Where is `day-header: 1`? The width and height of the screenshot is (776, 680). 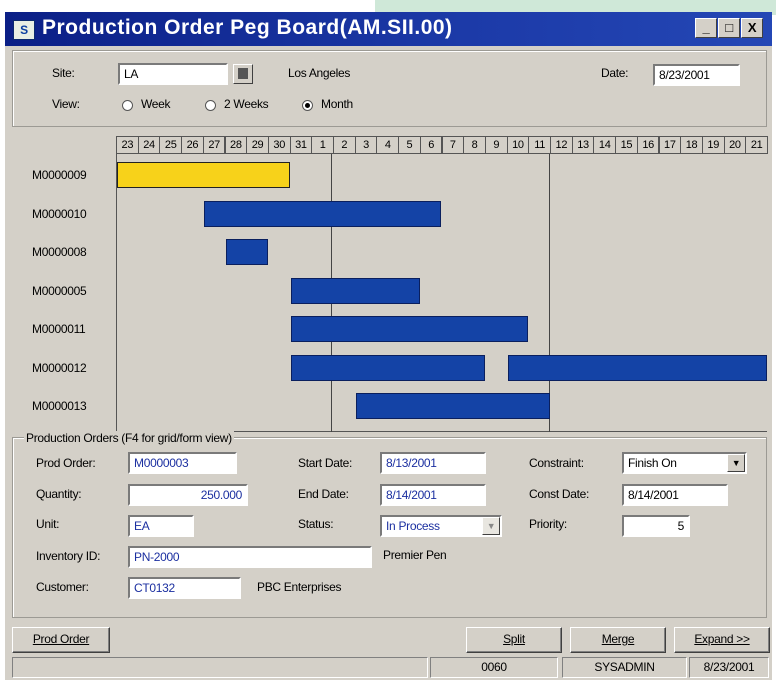 day-header: 1 is located at coordinates (322, 145).